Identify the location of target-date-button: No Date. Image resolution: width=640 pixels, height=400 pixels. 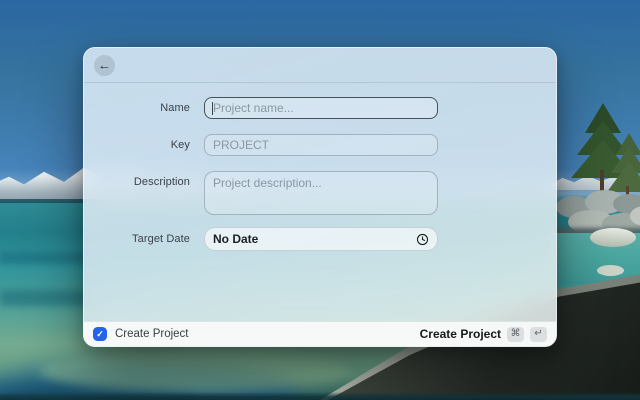
(321, 239).